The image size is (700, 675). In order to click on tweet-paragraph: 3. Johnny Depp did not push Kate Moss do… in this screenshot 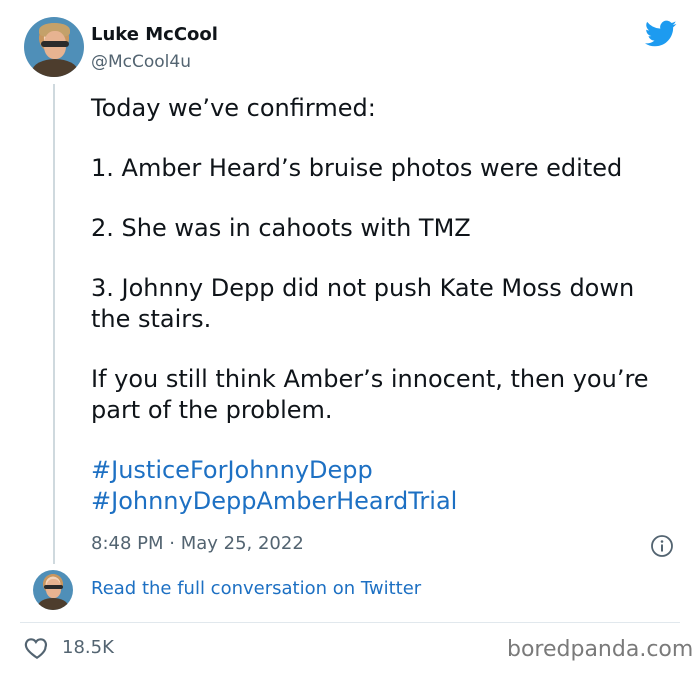, I will do `click(363, 303)`.